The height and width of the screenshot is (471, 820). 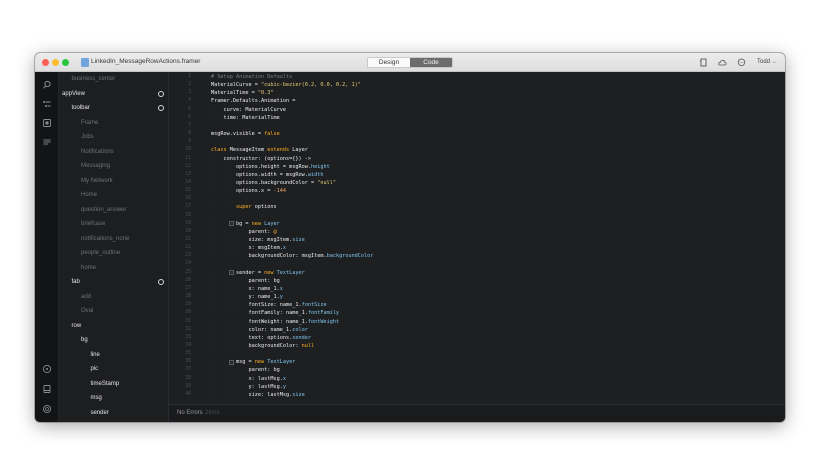 I want to click on code-token: y, so click(x=284, y=386).